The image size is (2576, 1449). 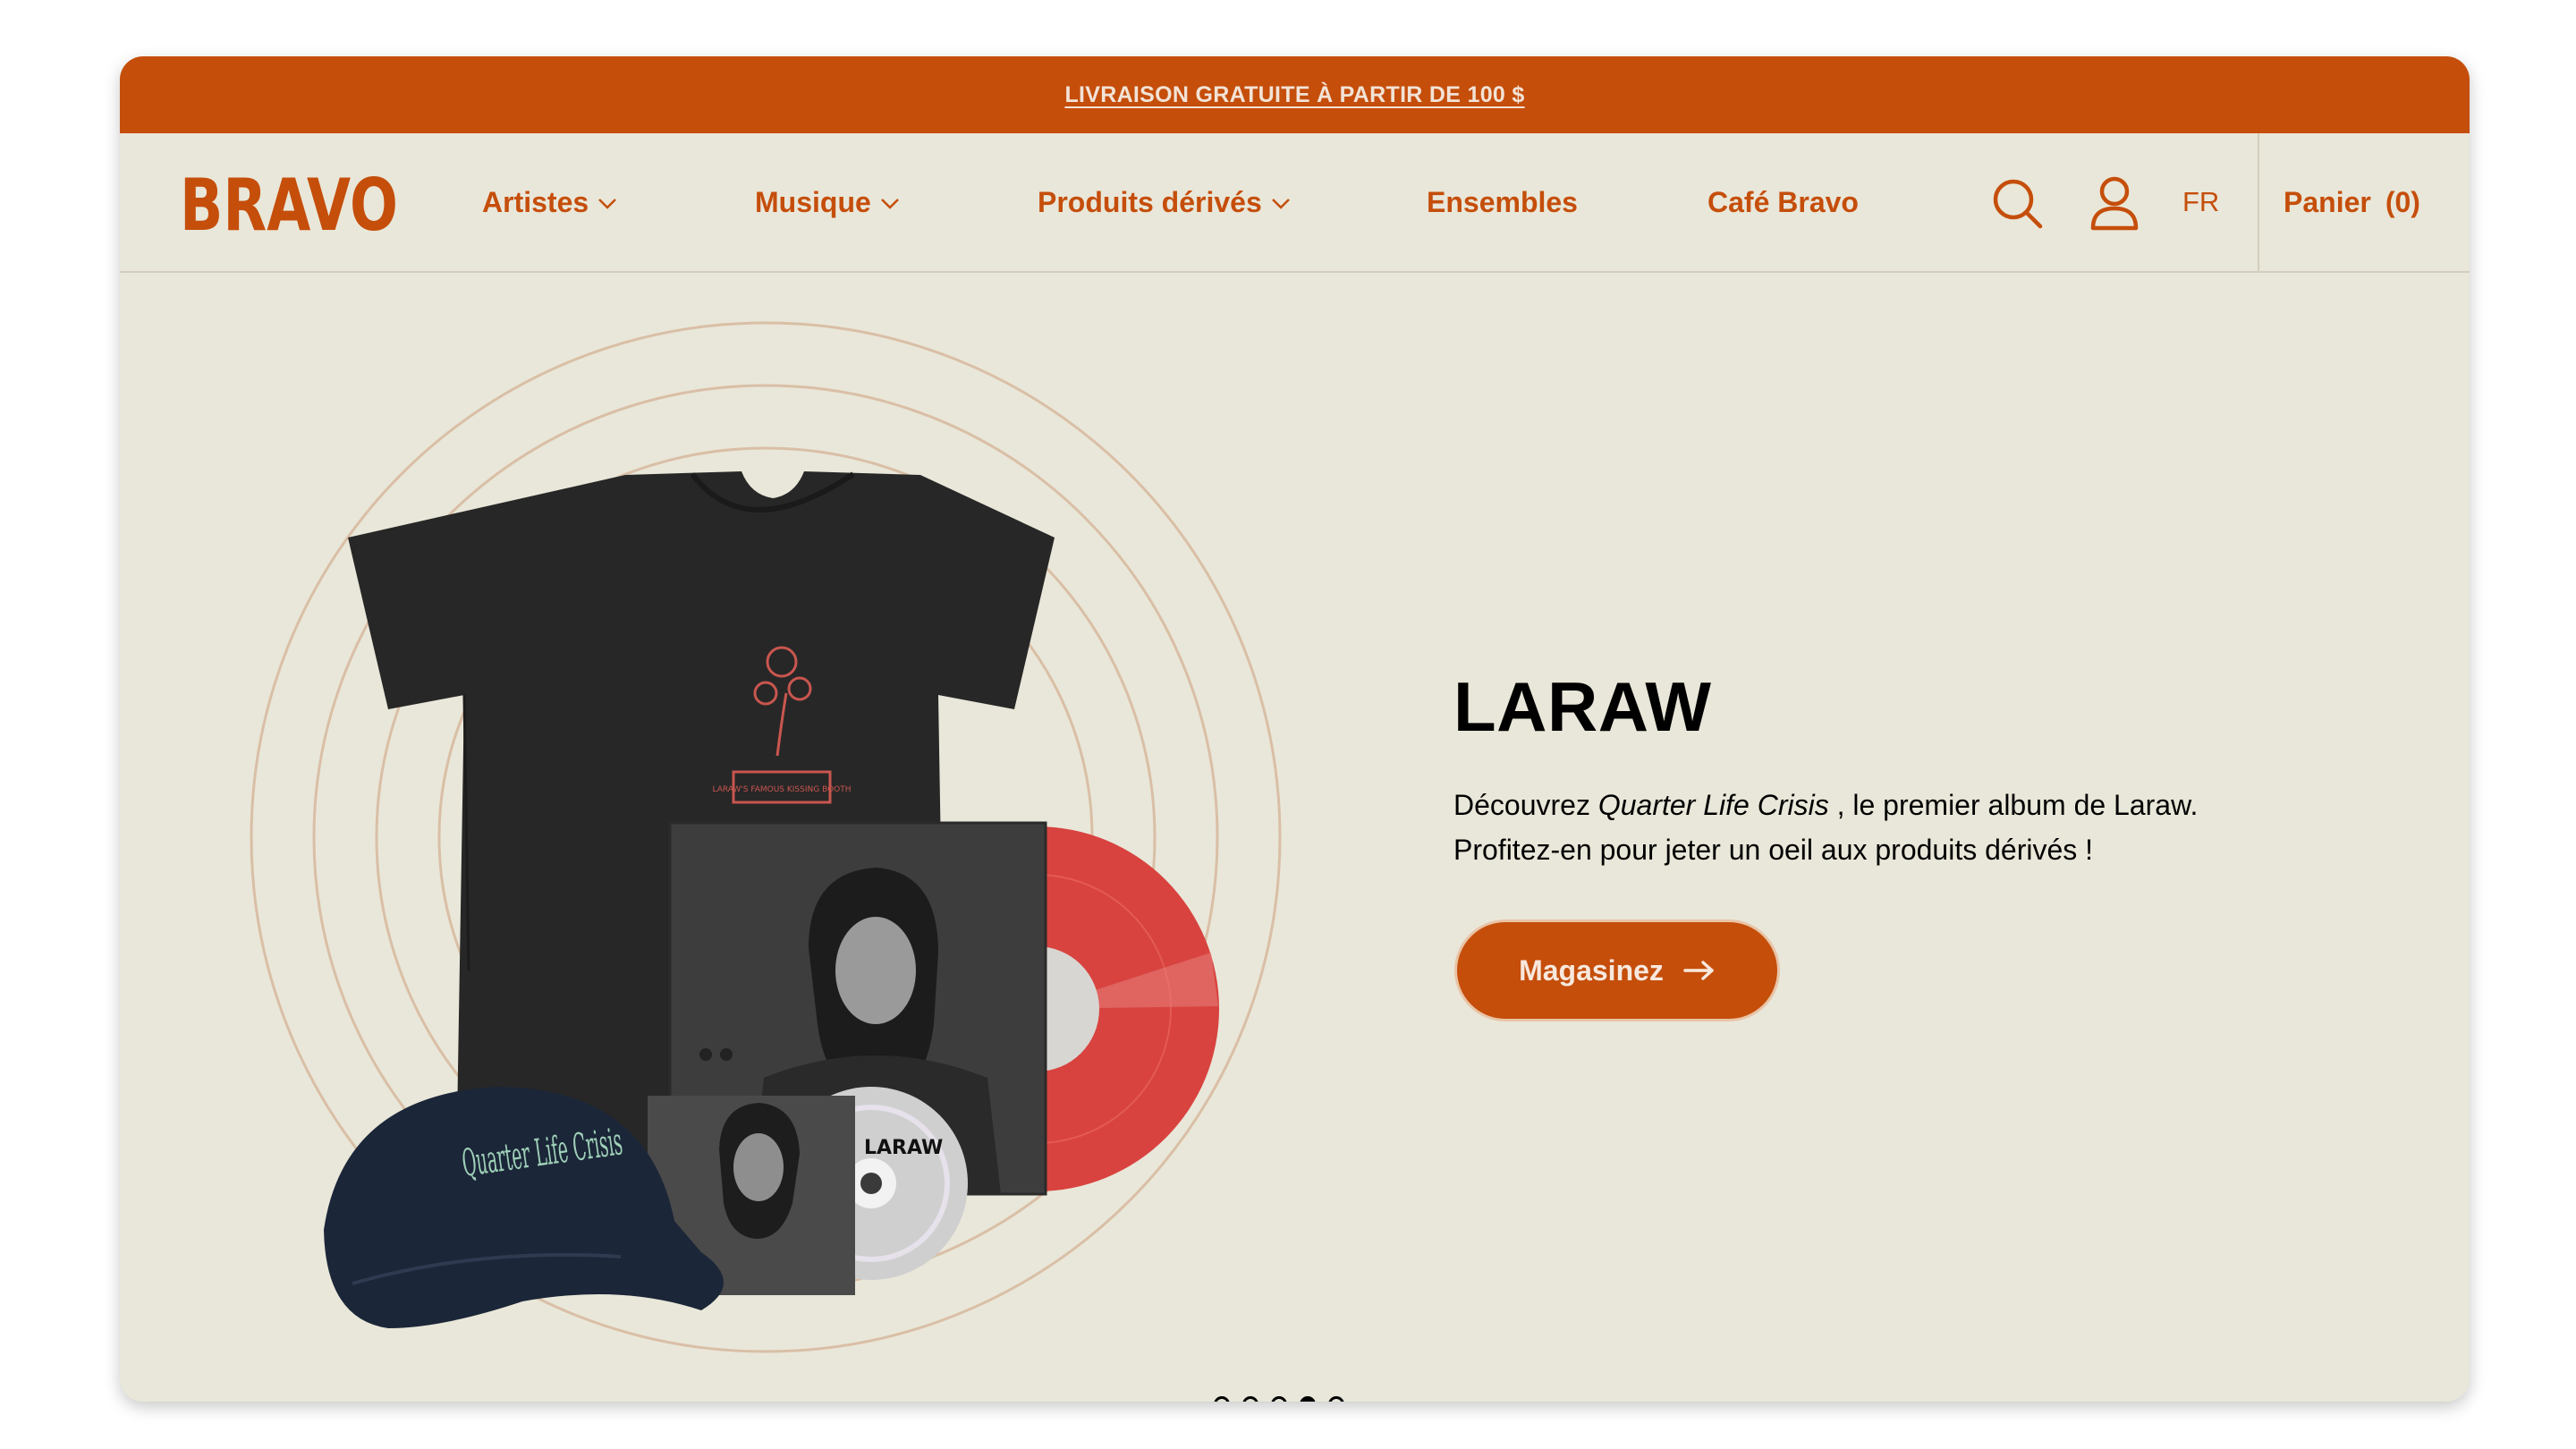 I want to click on header-divider, so click(x=2258, y=202).